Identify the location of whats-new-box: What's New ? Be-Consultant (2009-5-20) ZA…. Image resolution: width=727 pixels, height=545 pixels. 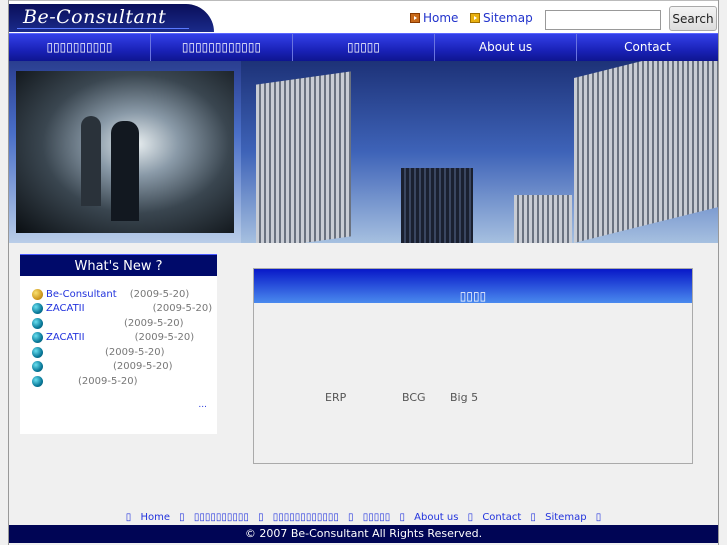
(118, 344).